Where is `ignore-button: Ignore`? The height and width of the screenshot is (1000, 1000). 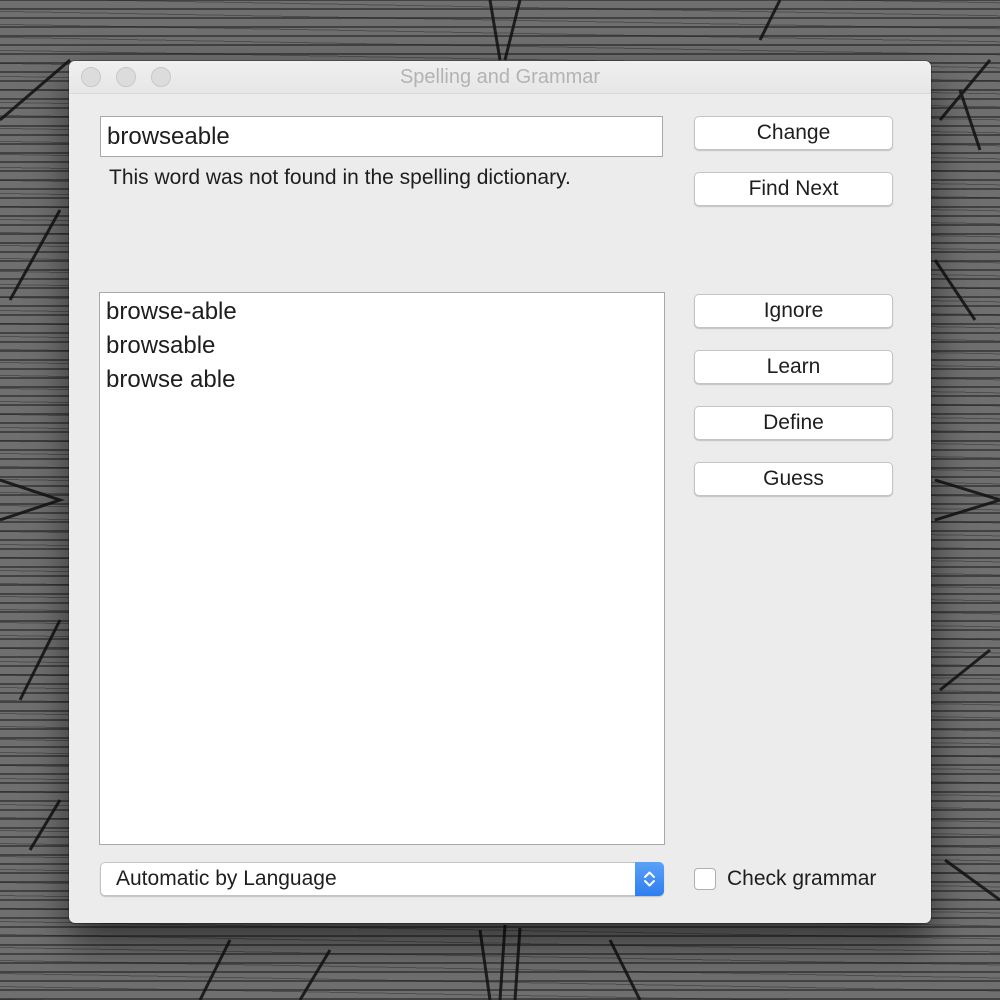 ignore-button: Ignore is located at coordinates (793, 311).